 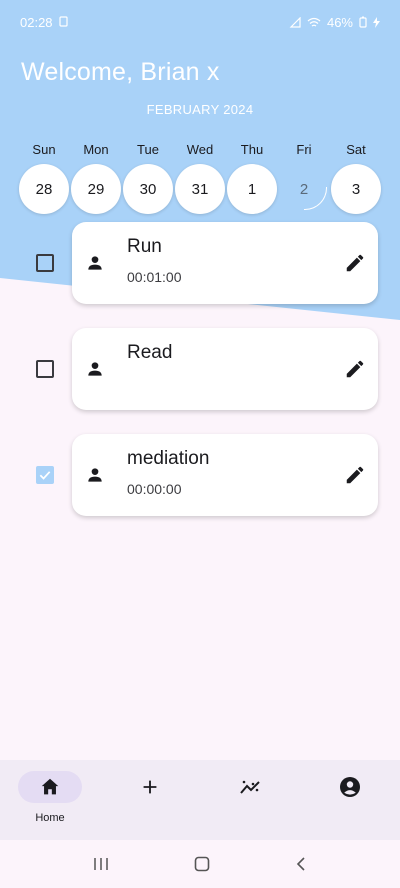 I want to click on day-date-button: 30, so click(x=148, y=189).